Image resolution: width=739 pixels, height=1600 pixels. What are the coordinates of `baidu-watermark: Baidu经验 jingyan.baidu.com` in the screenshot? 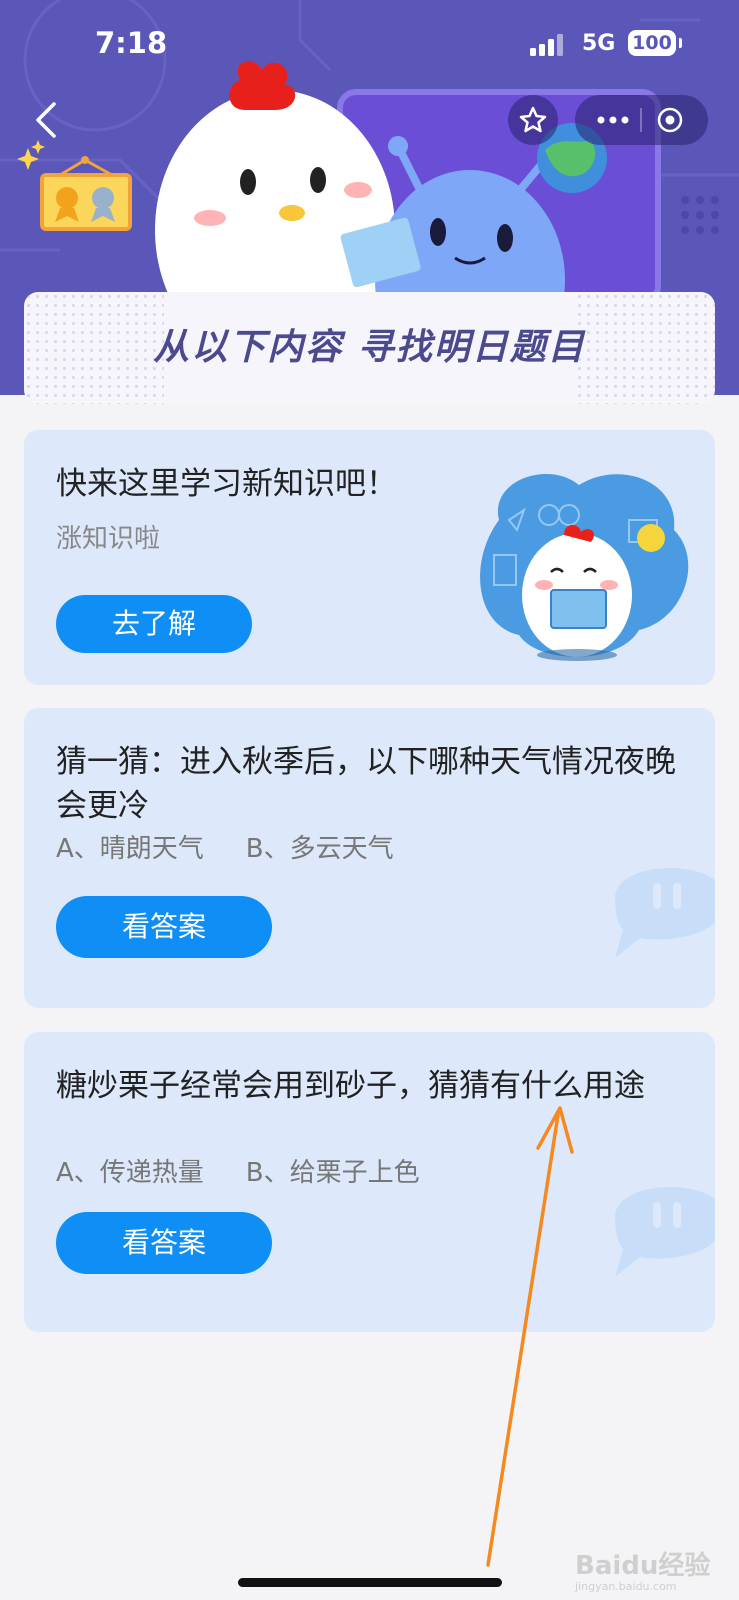 It's located at (642, 1569).